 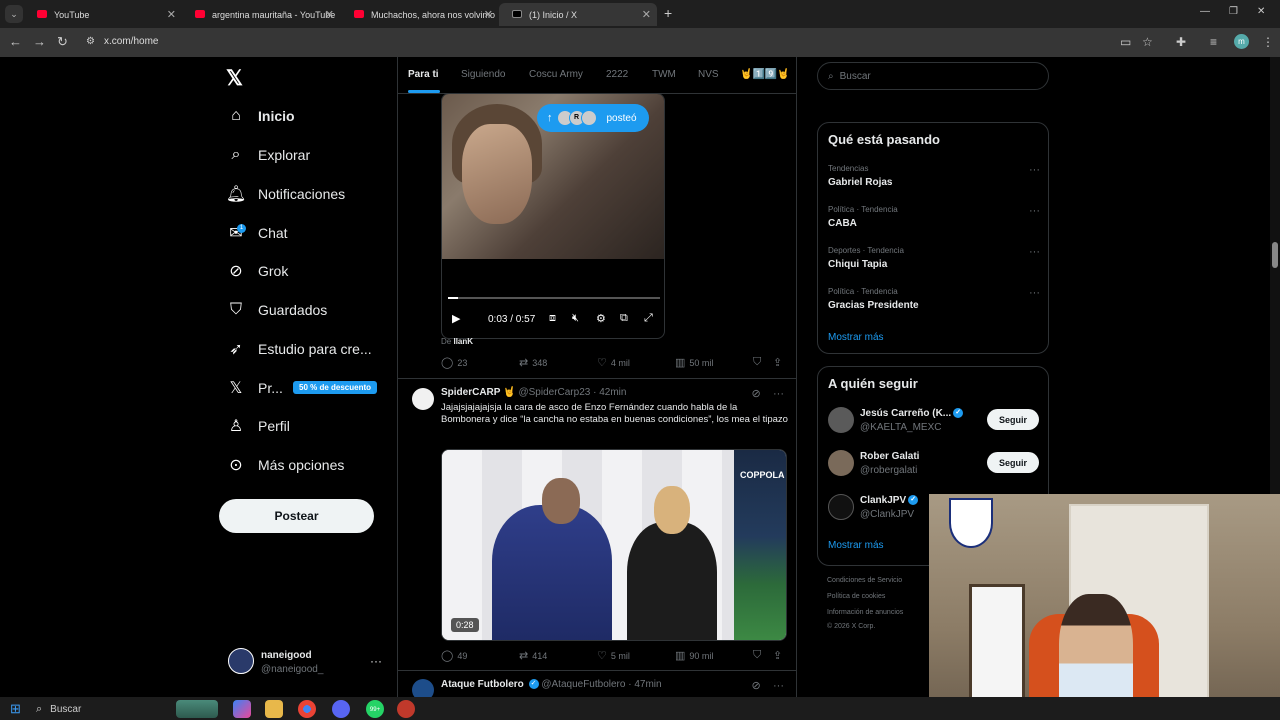 What do you see at coordinates (556, 74) in the screenshot?
I see `tab-coscu-army: Coscu Army` at bounding box center [556, 74].